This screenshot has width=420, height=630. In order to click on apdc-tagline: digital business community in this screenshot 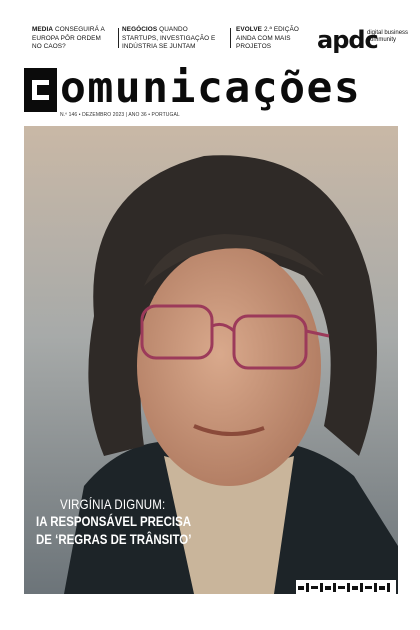, I will do `click(388, 36)`.